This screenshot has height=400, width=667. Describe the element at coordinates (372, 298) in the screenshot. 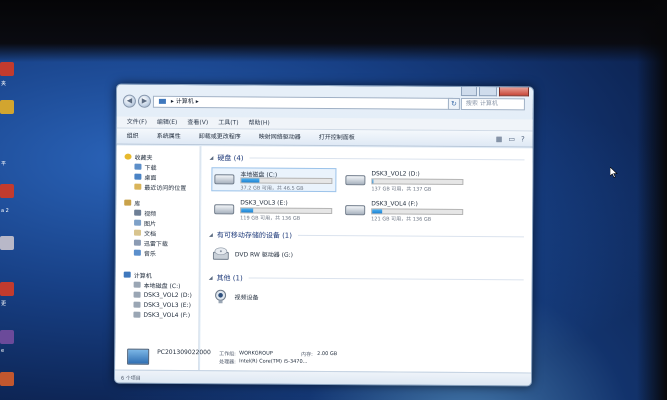

I see `video-device-item: 视频设备` at that location.